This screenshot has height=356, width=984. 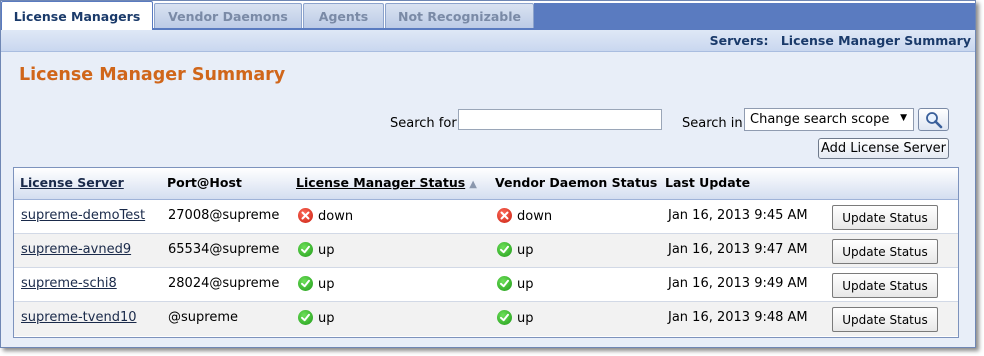 What do you see at coordinates (152, 75) in the screenshot?
I see `page-title: License Manager Summary` at bounding box center [152, 75].